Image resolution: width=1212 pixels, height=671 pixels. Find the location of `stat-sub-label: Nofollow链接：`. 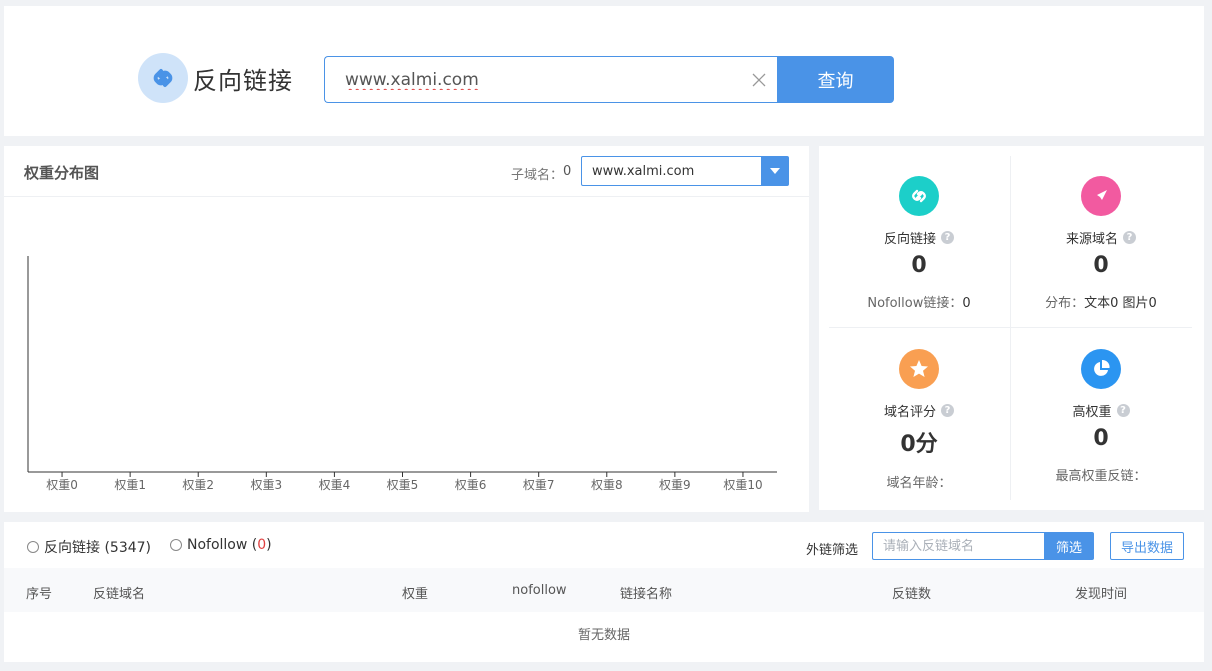

stat-sub-label: Nofollow链接： is located at coordinates (915, 303).